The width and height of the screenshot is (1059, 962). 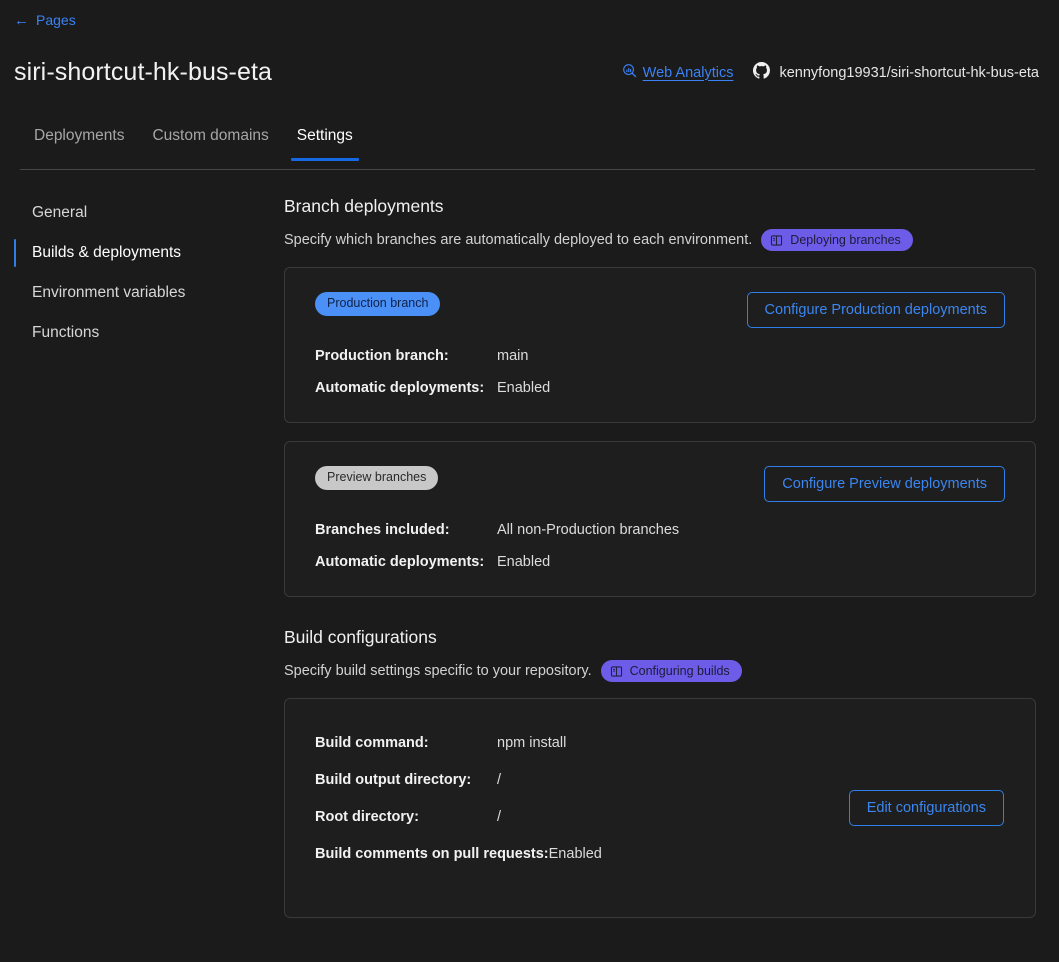 What do you see at coordinates (367, 817) in the screenshot?
I see `root-directory-key: Root directory:` at bounding box center [367, 817].